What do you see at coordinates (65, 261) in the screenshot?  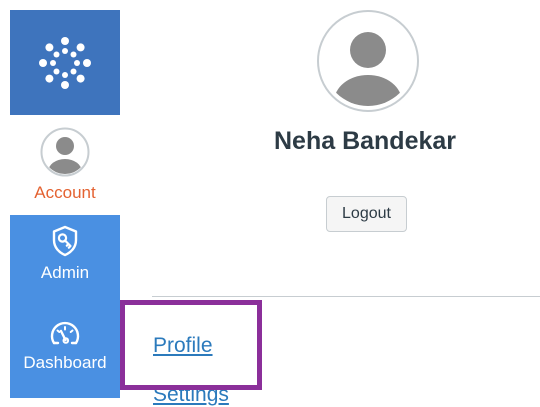 I see `nav-item-admin: Admin` at bounding box center [65, 261].